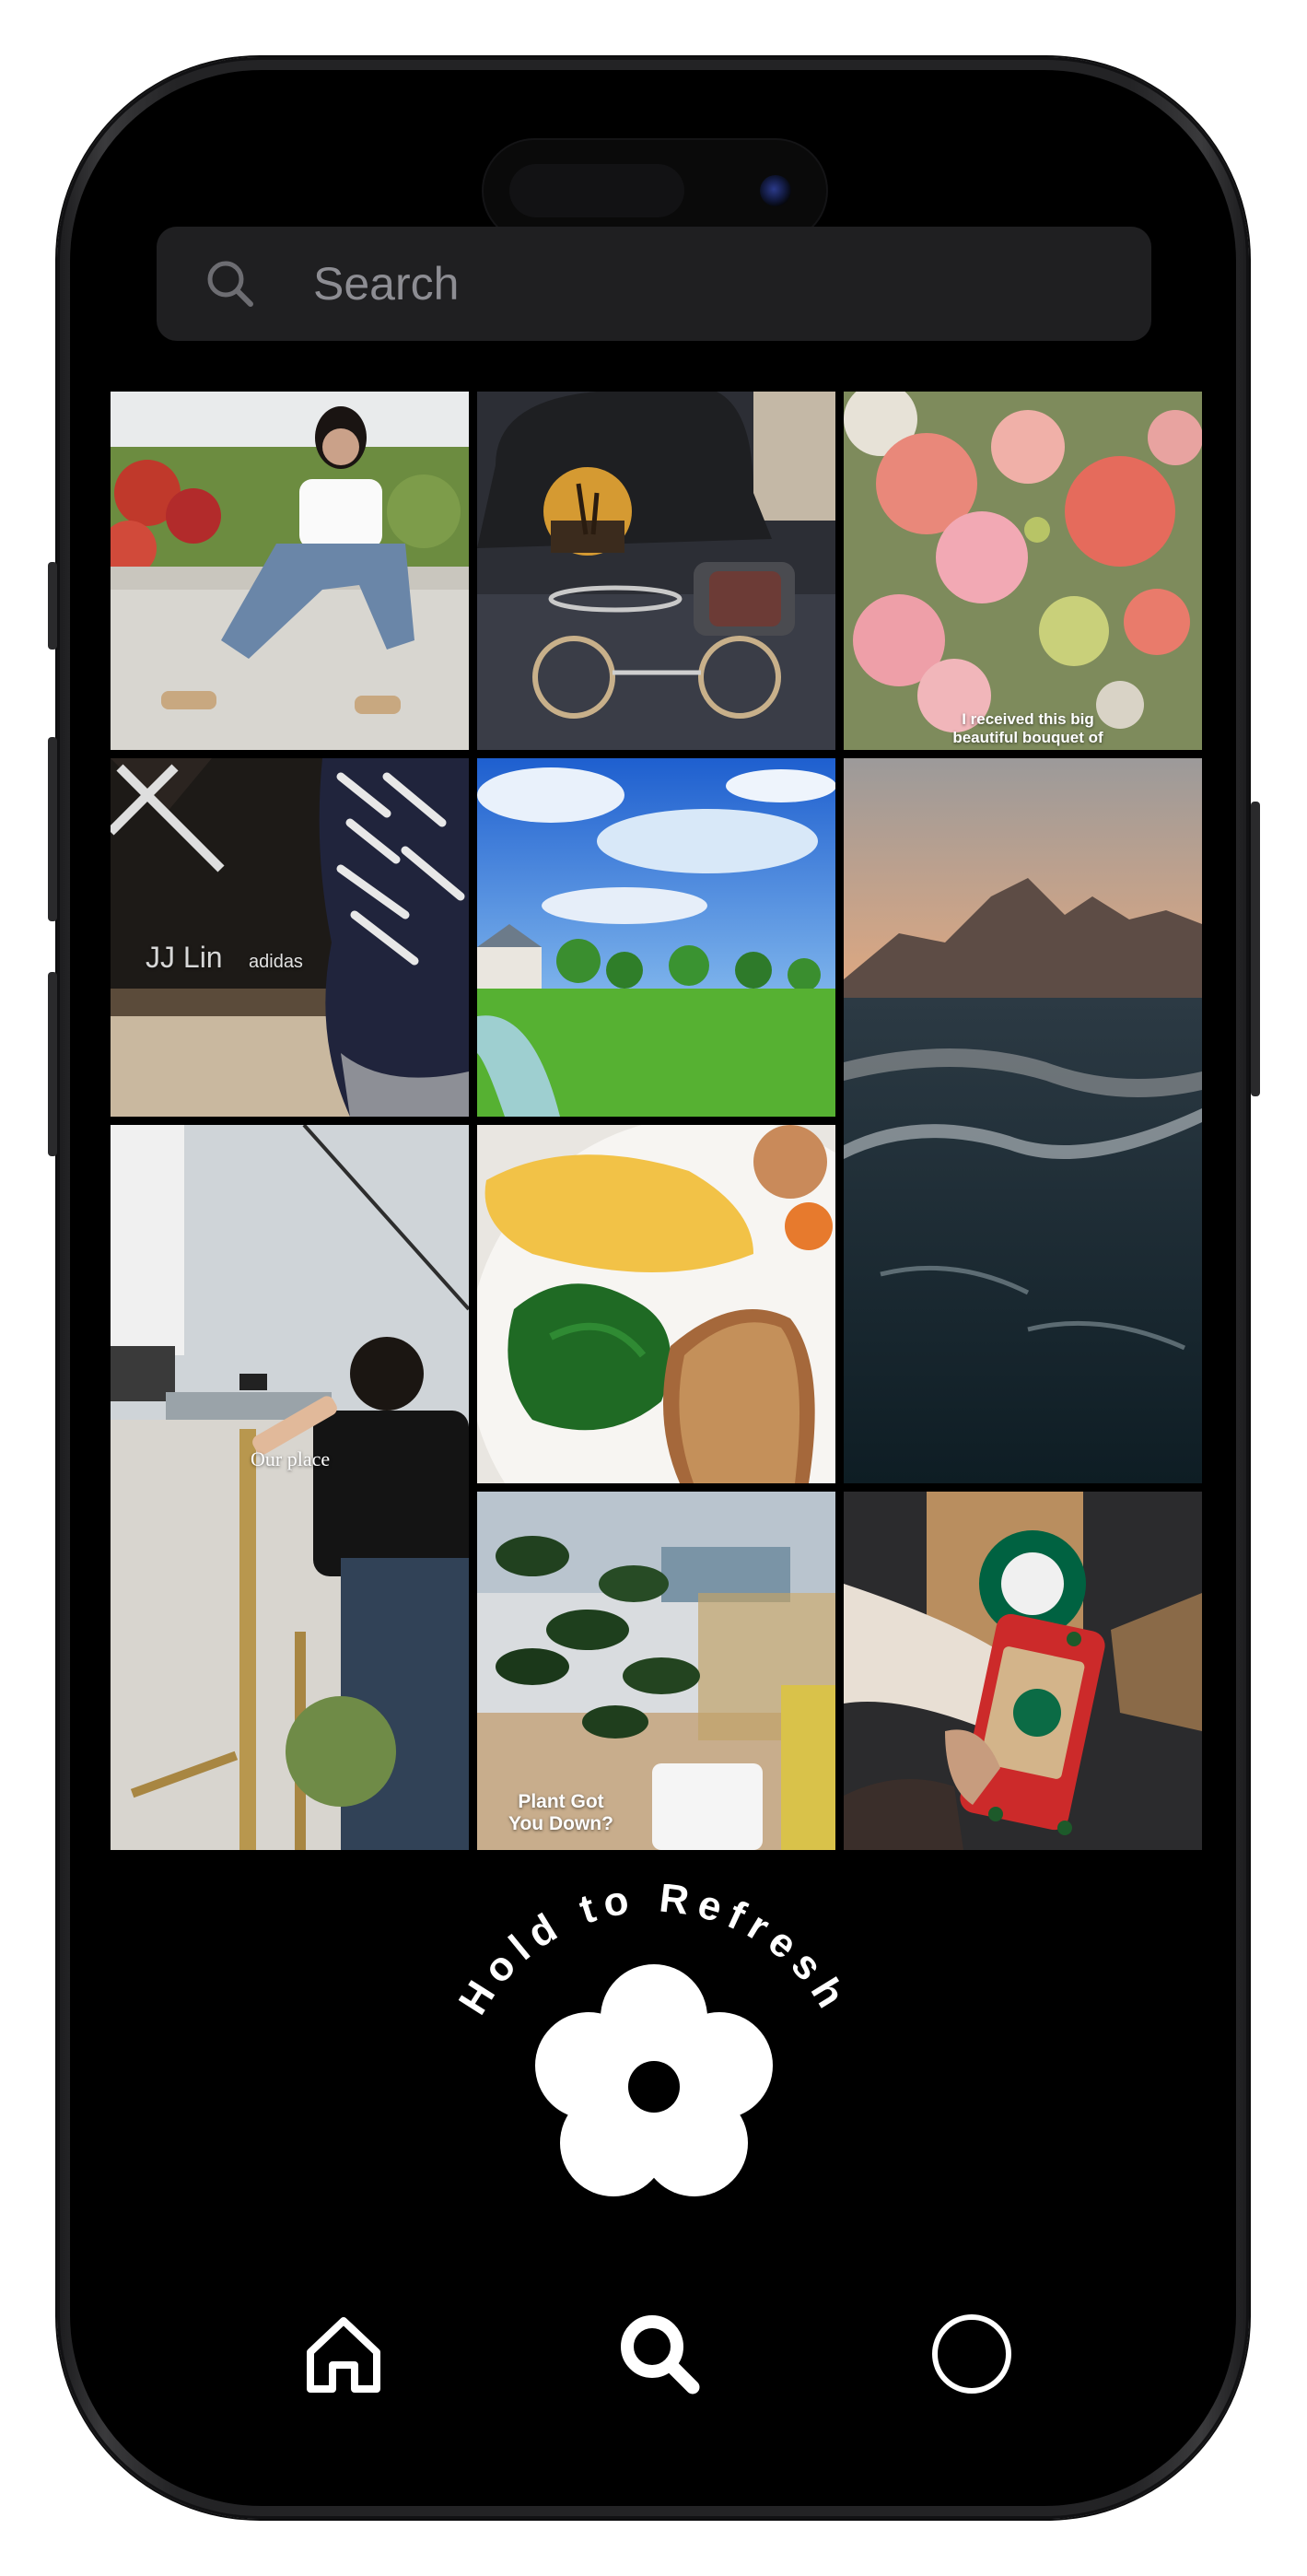 The image size is (1307, 2576). Describe the element at coordinates (1028, 737) in the screenshot. I see `bouquet-caption-line-2: beautiful bouquet of` at that location.